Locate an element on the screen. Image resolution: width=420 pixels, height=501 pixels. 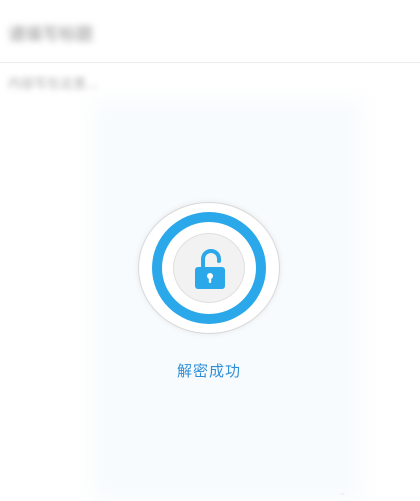
unlock-badge is located at coordinates (209, 268).